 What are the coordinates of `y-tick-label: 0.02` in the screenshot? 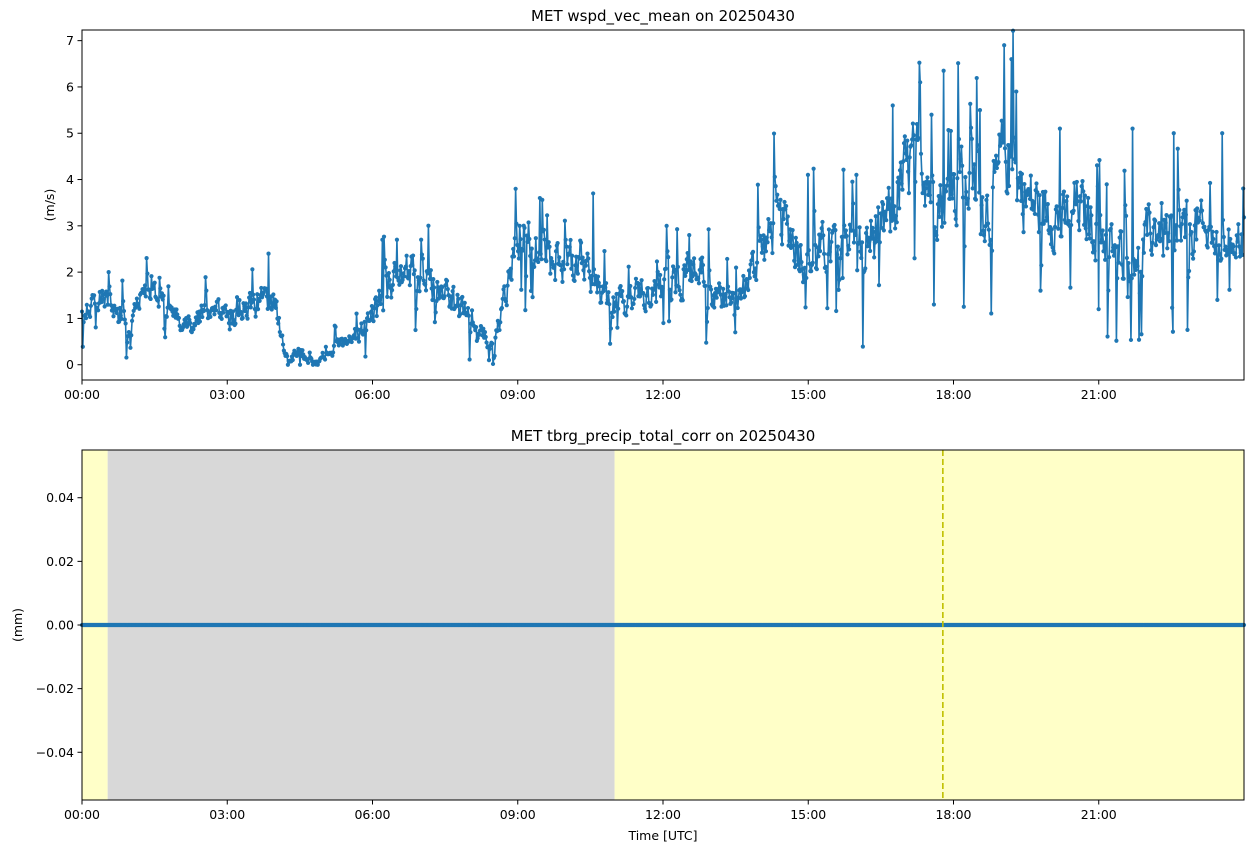 It's located at (60, 561).